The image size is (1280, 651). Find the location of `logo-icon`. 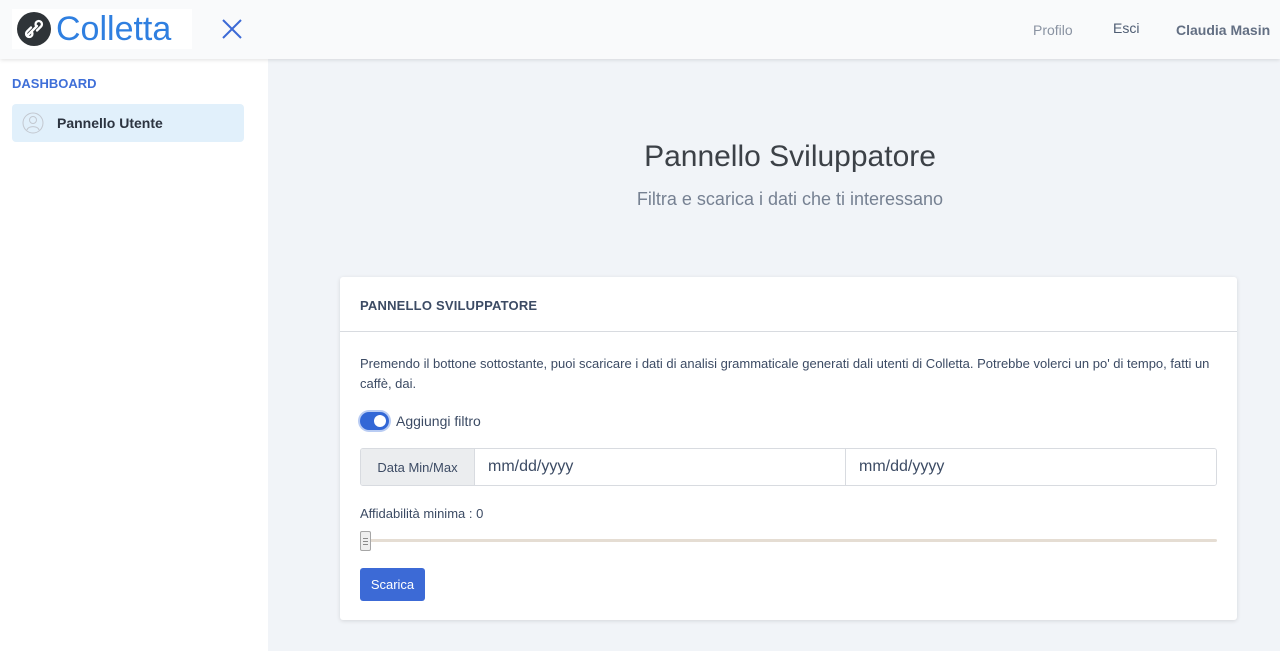

logo-icon is located at coordinates (34, 29).